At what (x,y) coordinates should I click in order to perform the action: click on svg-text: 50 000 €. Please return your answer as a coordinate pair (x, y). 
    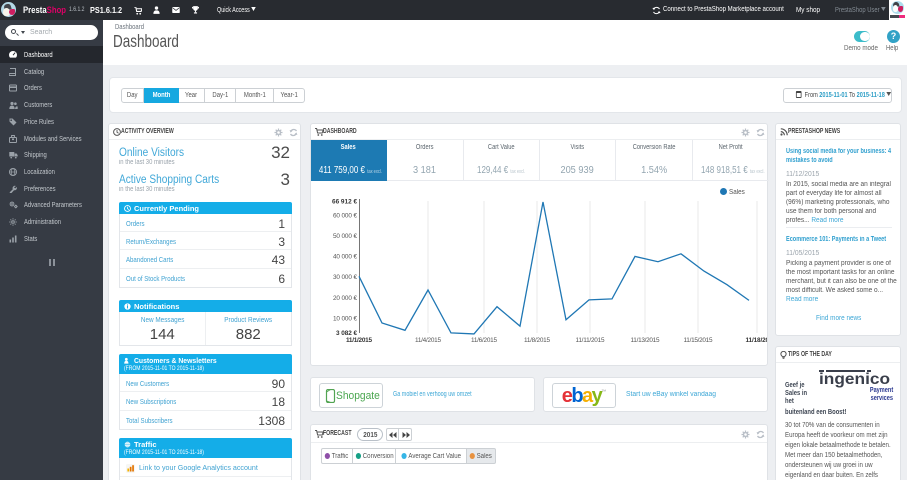
    Looking at the image, I should click on (345, 236).